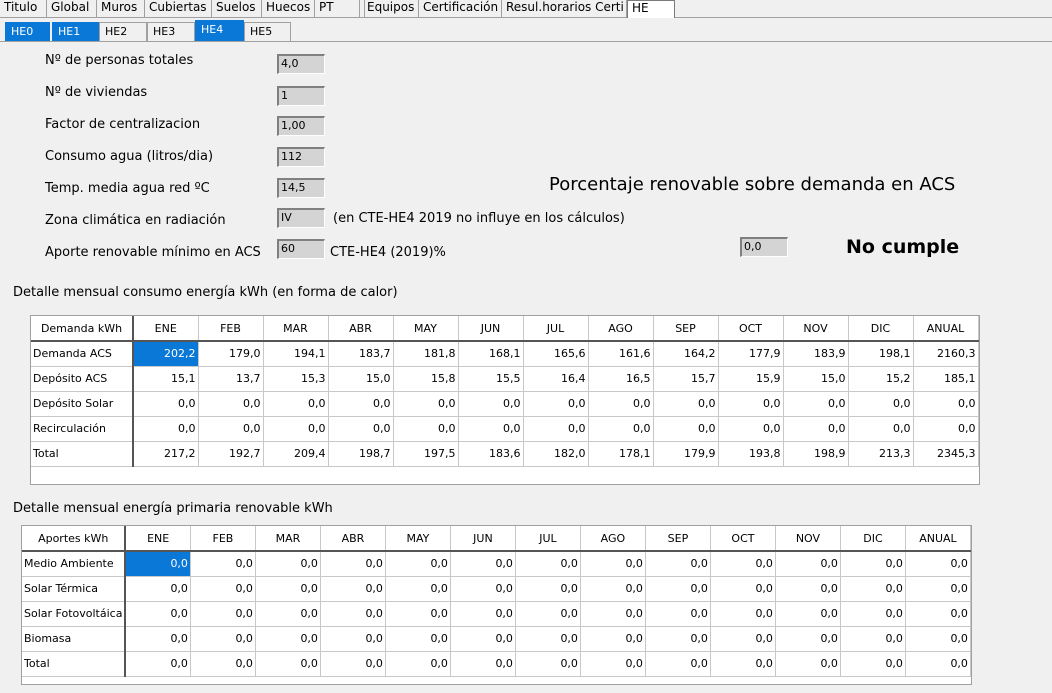  What do you see at coordinates (491, 379) in the screenshot?
I see `table-cell: 15,5` at bounding box center [491, 379].